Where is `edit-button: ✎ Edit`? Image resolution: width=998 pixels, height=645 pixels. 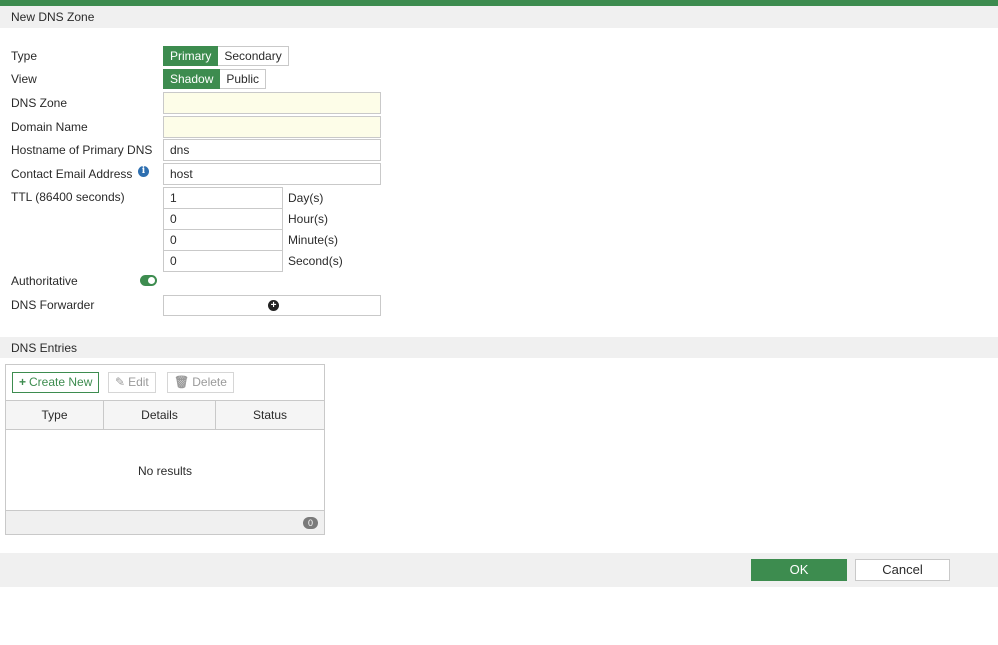 edit-button: ✎ Edit is located at coordinates (132, 382).